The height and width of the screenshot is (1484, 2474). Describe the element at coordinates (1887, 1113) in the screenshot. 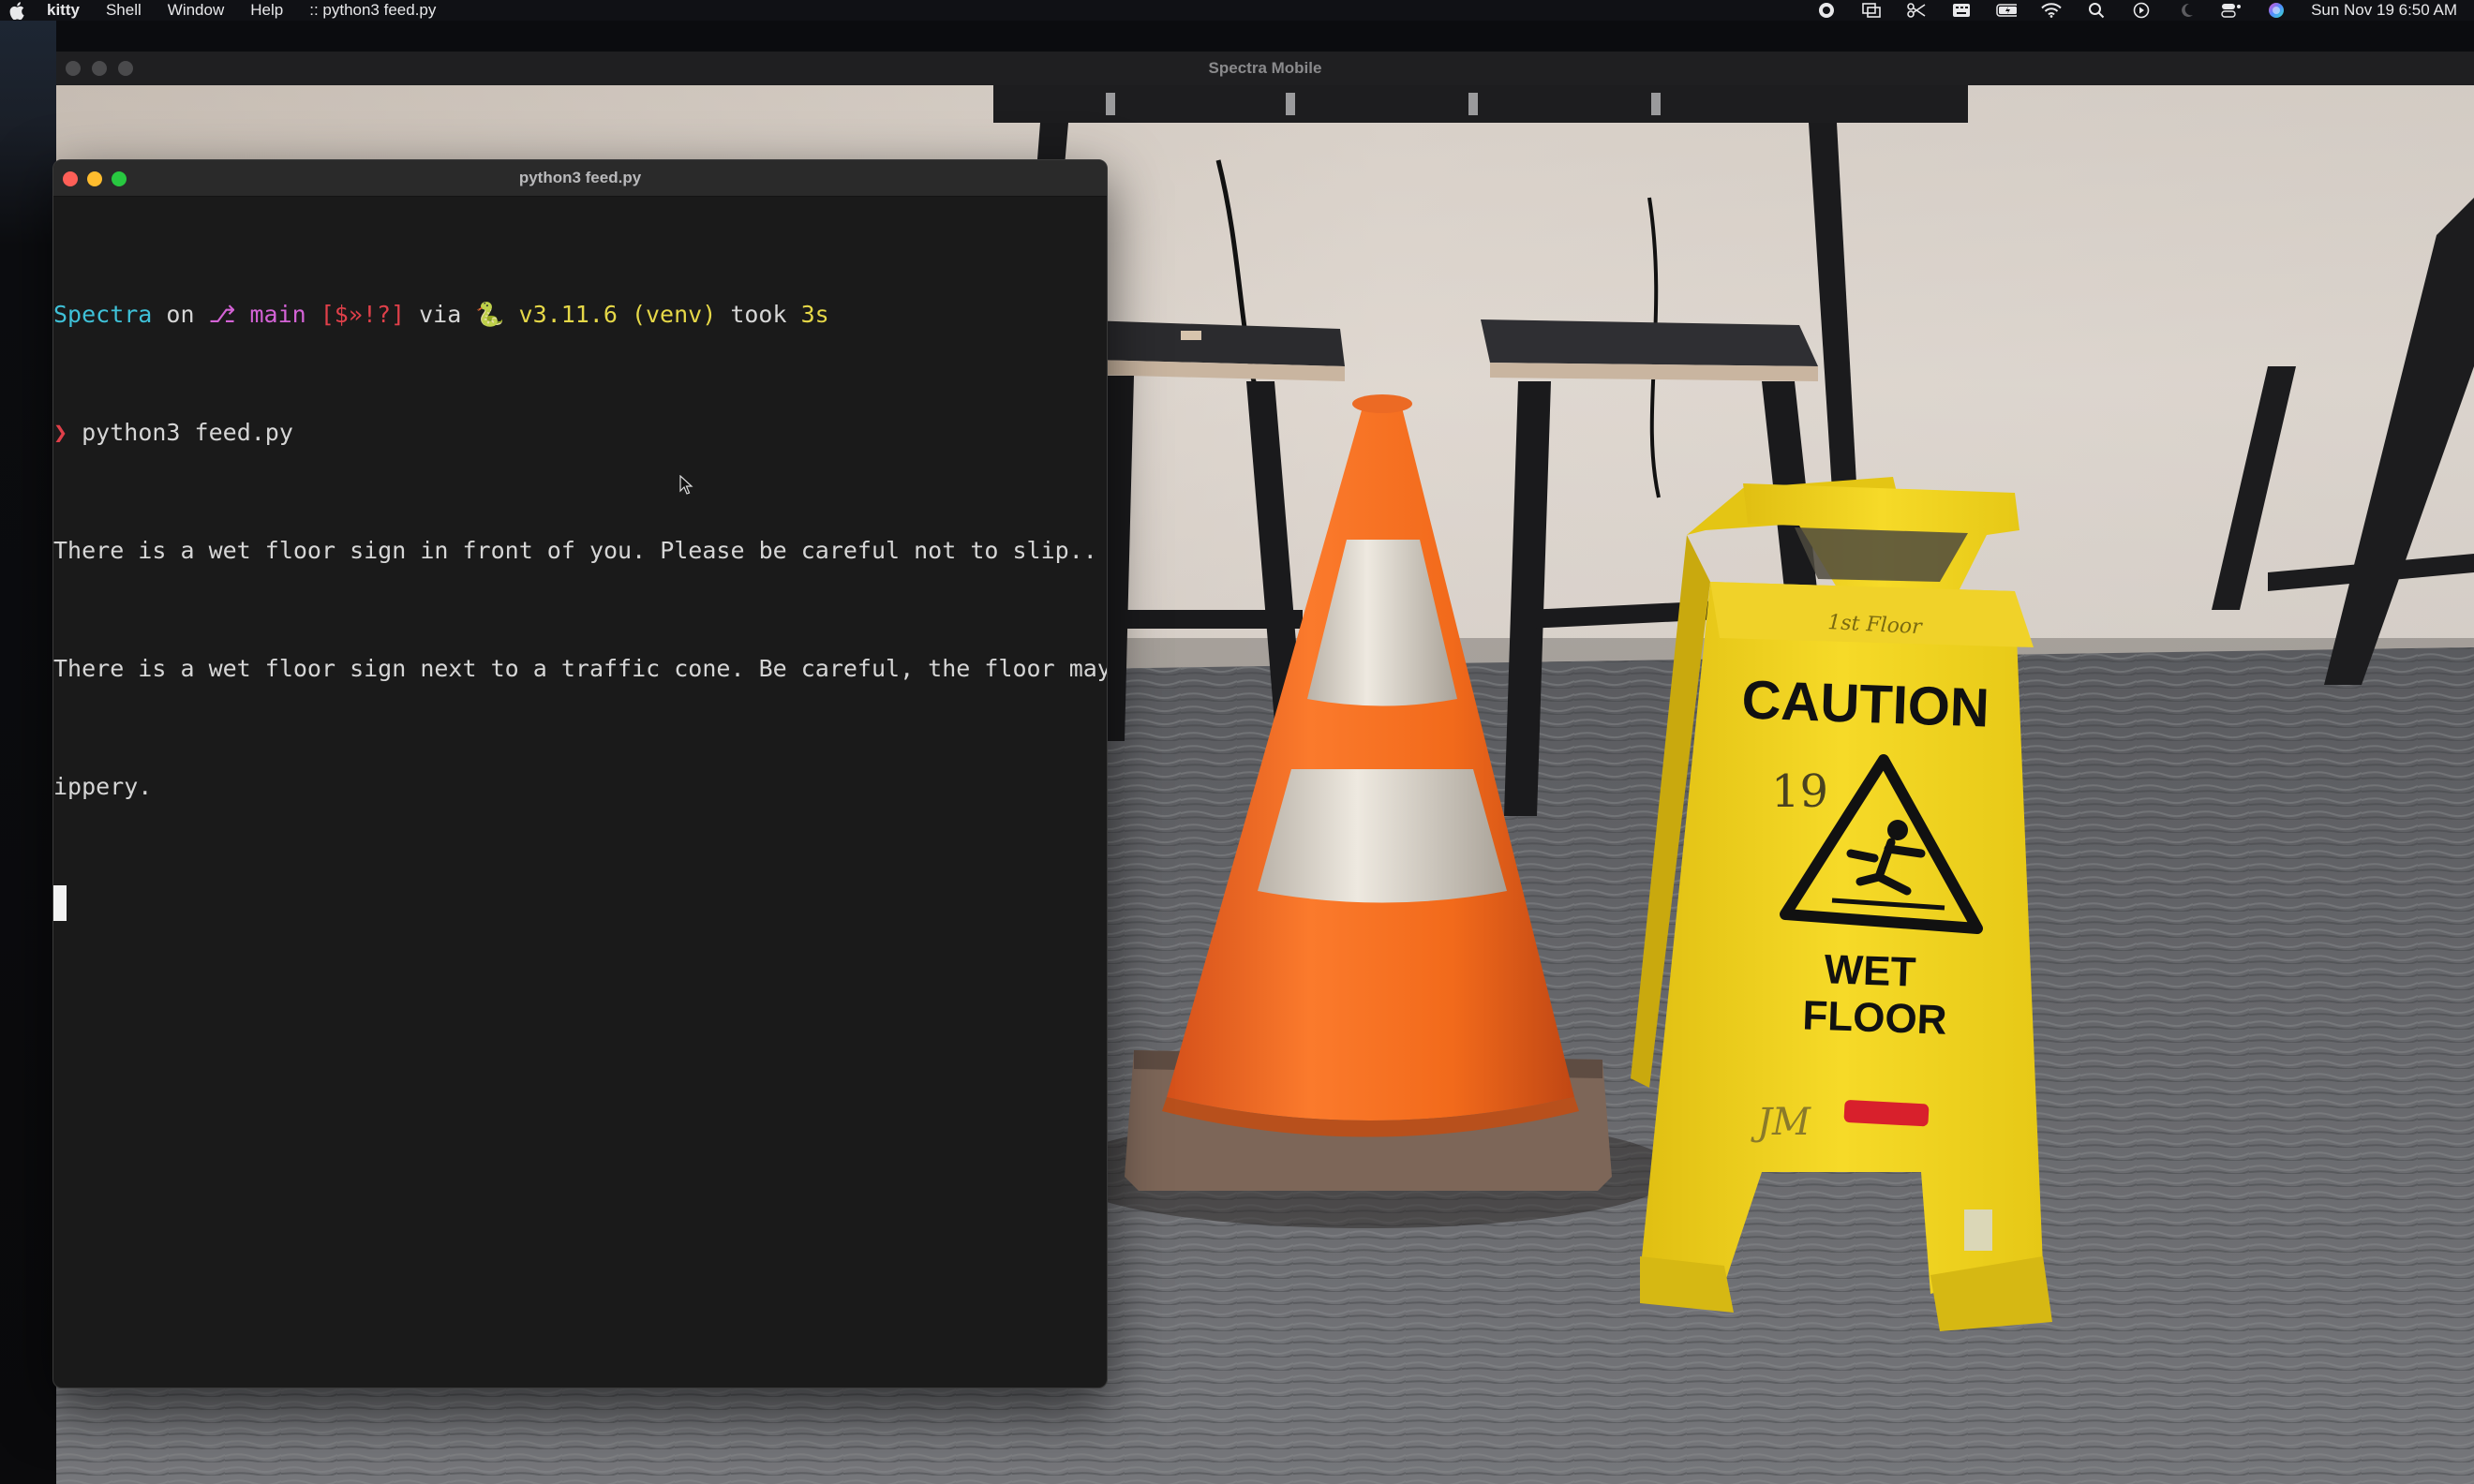

I see `brand-logo` at that location.